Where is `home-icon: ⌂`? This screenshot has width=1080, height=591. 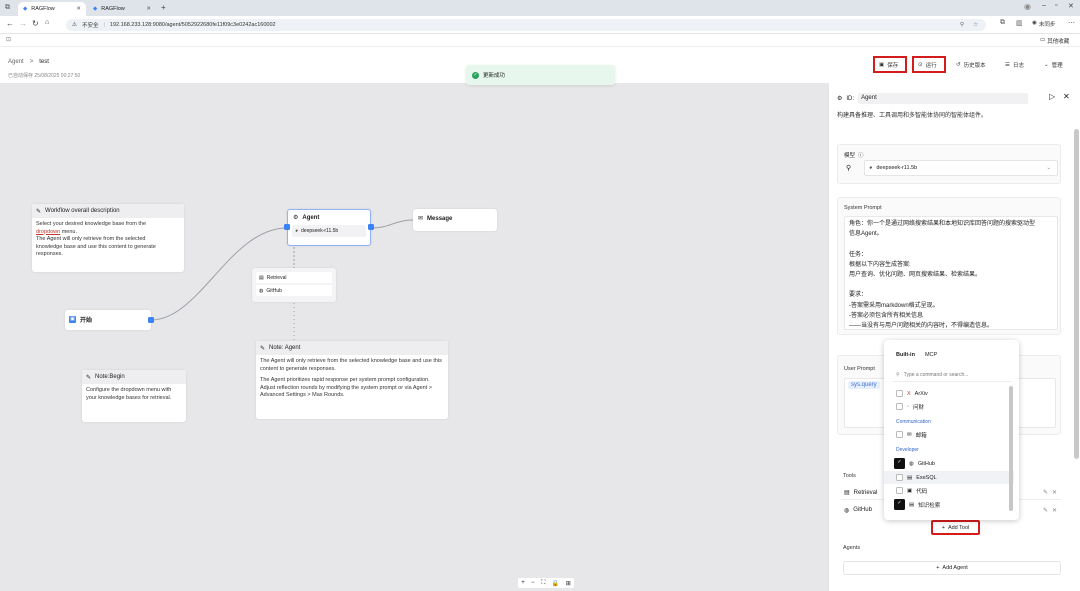 home-icon: ⌂ is located at coordinates (47, 22).